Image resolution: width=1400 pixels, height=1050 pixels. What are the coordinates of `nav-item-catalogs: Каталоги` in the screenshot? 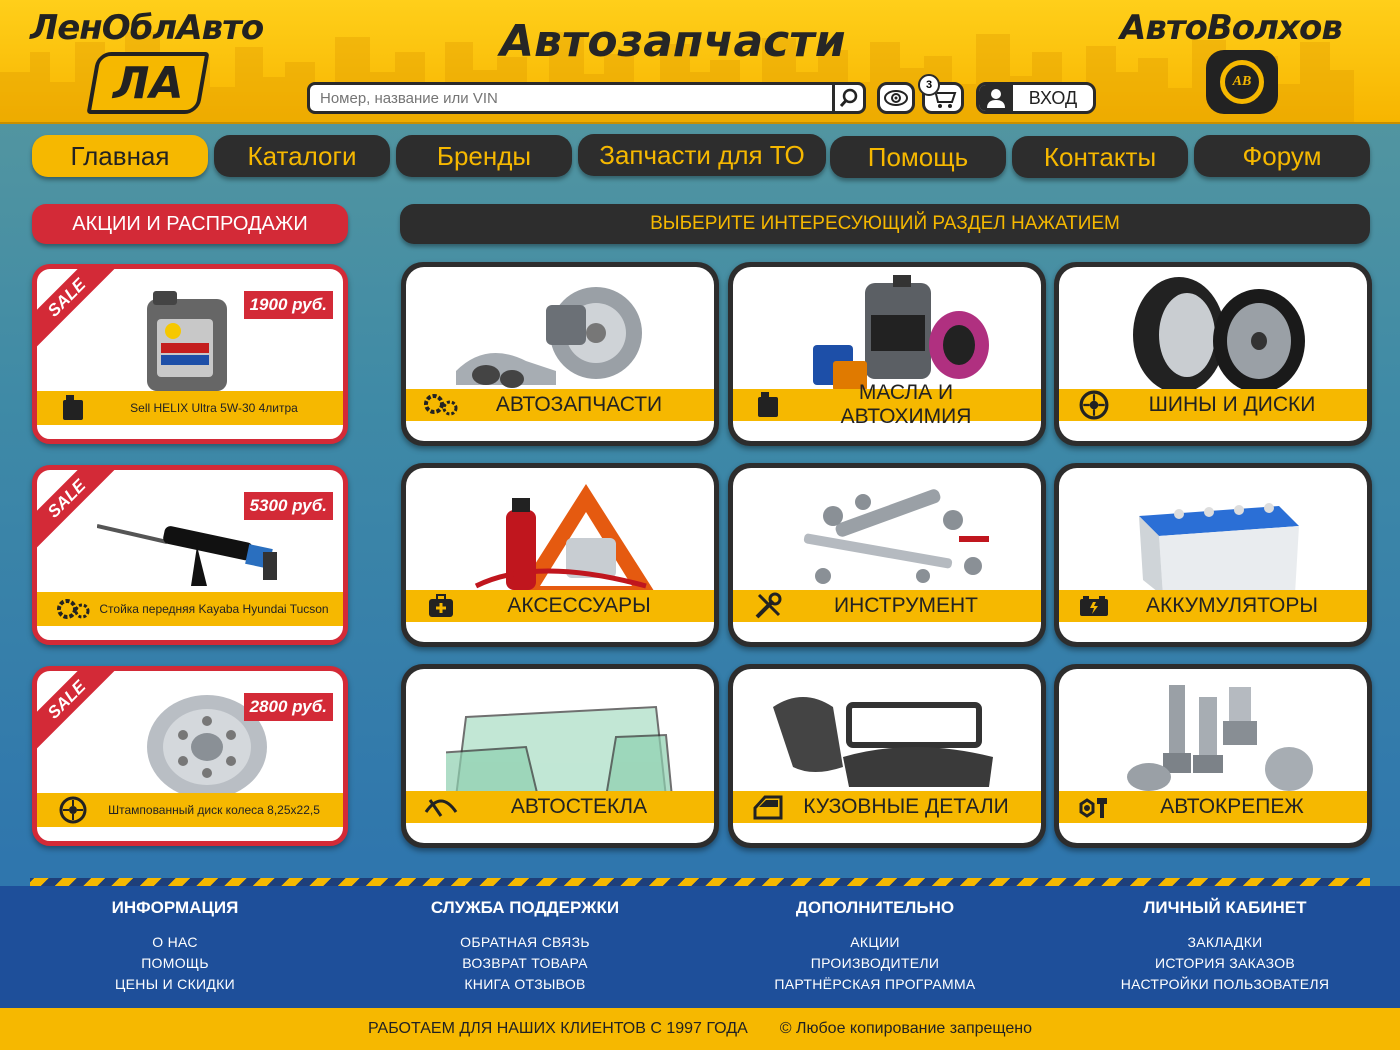 It's located at (302, 156).